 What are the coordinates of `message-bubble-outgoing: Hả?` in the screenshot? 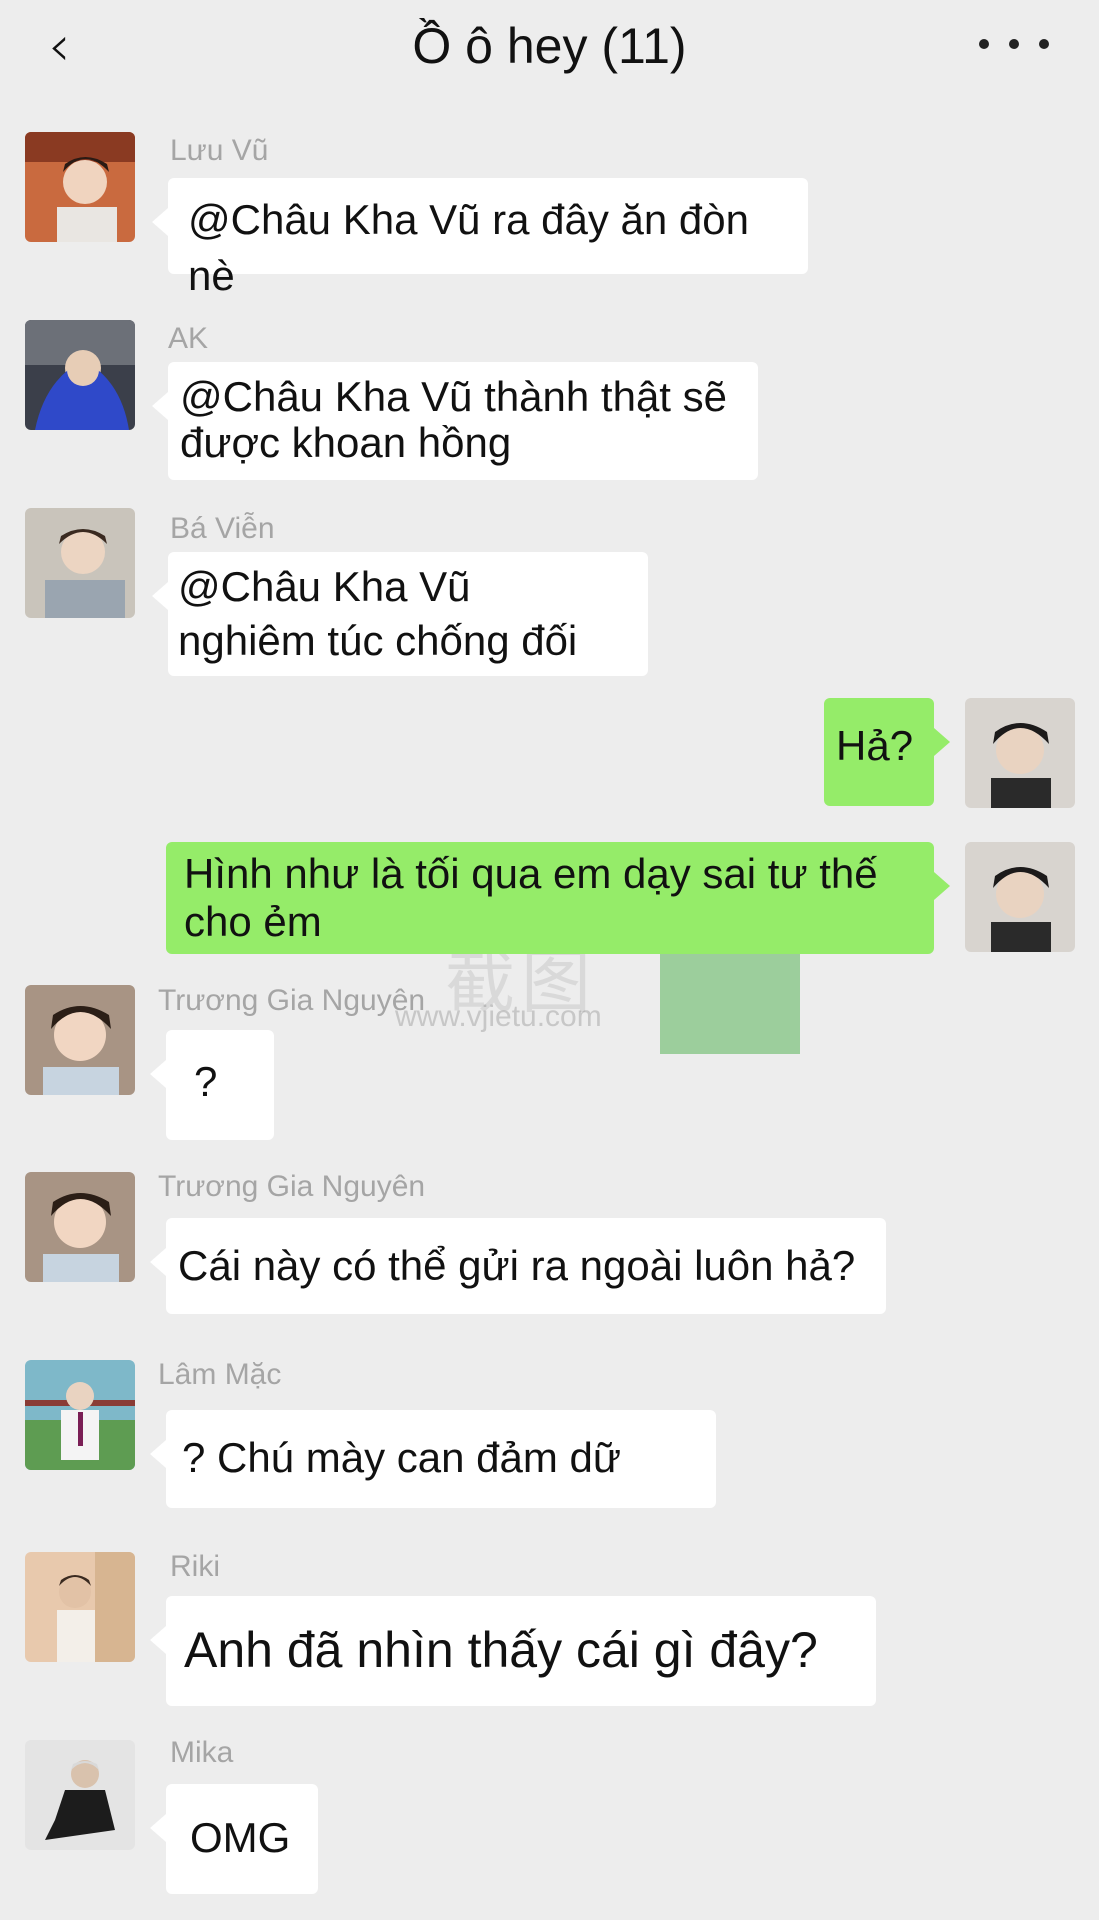 It's located at (887, 752).